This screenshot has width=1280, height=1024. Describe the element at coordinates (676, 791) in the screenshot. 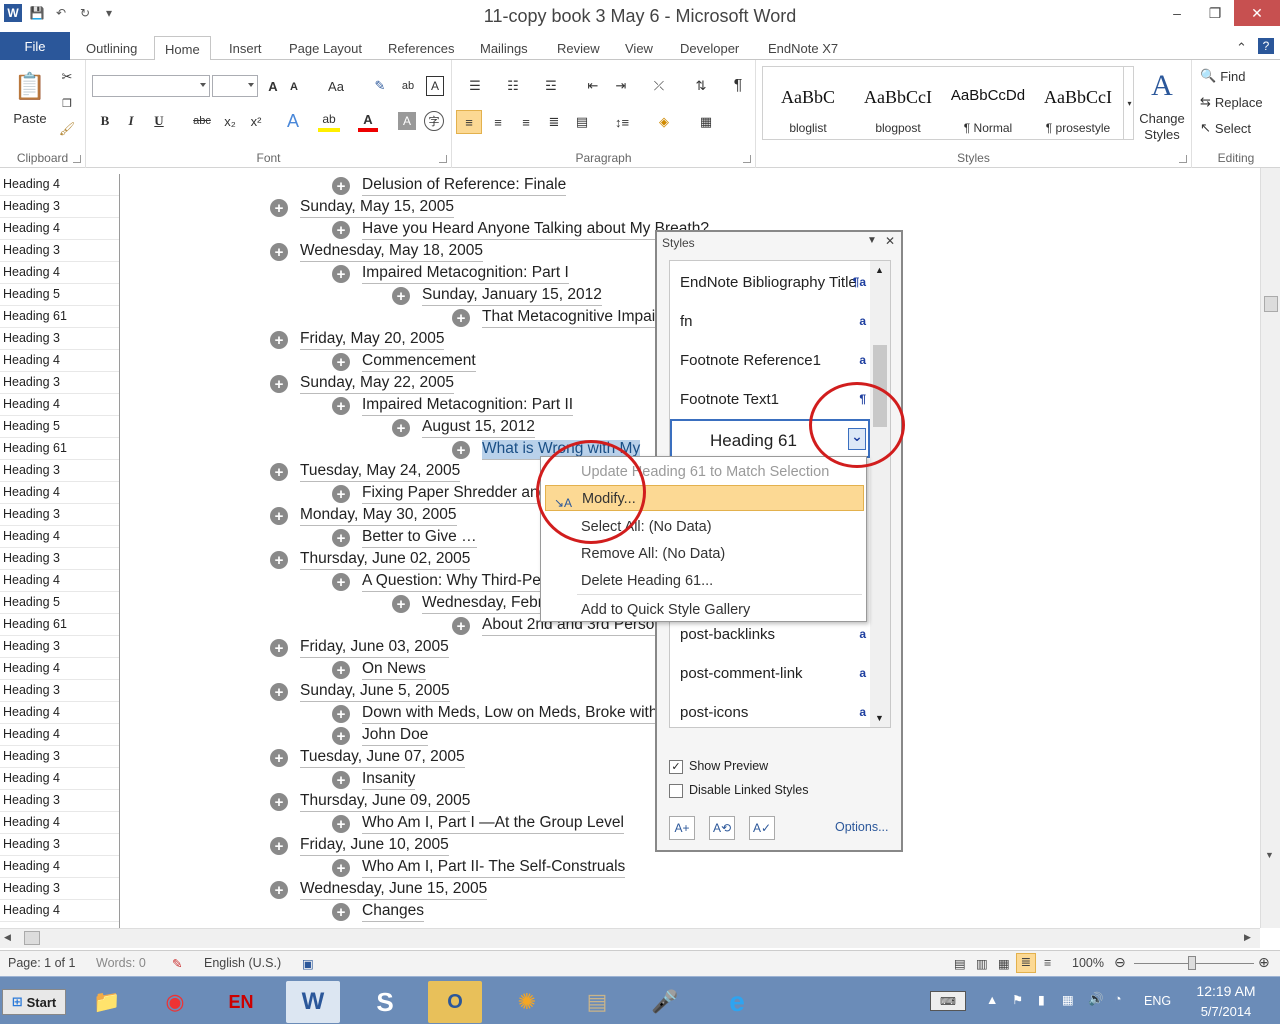

I see `disable-linked-checkbox` at that location.